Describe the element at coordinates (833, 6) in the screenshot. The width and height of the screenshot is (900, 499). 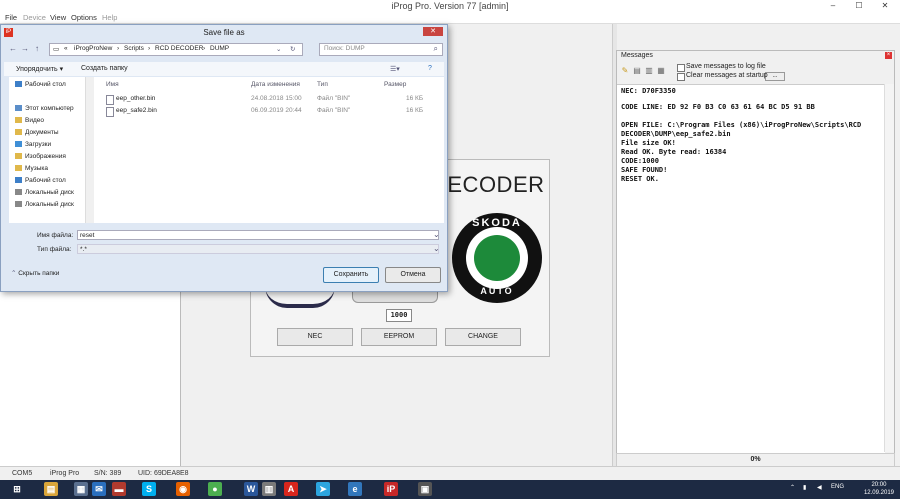
I see `minimize-button: –` at that location.